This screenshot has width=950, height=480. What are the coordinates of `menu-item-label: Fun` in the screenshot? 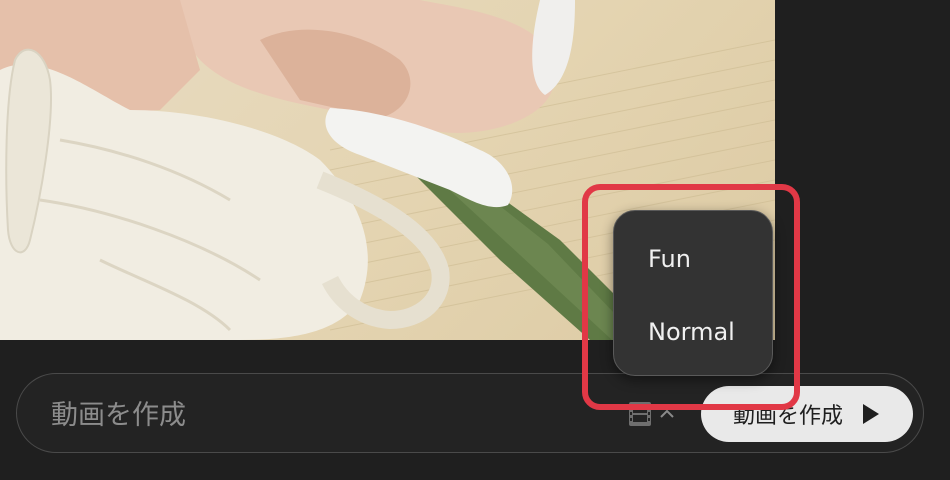 It's located at (669, 259).